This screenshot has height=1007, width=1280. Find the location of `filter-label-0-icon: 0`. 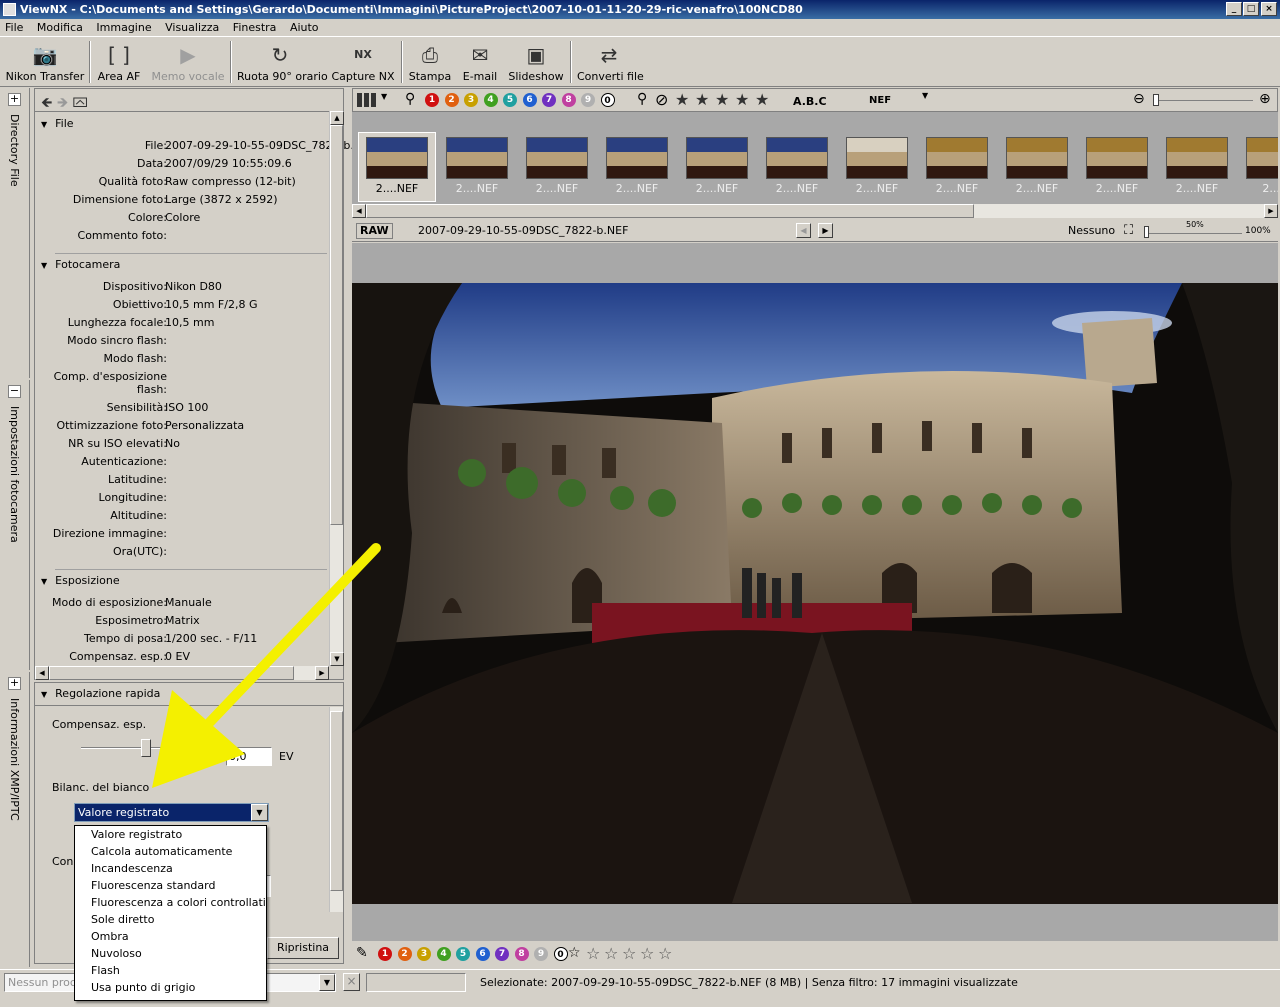

filter-label-0-icon: 0 is located at coordinates (607, 100).